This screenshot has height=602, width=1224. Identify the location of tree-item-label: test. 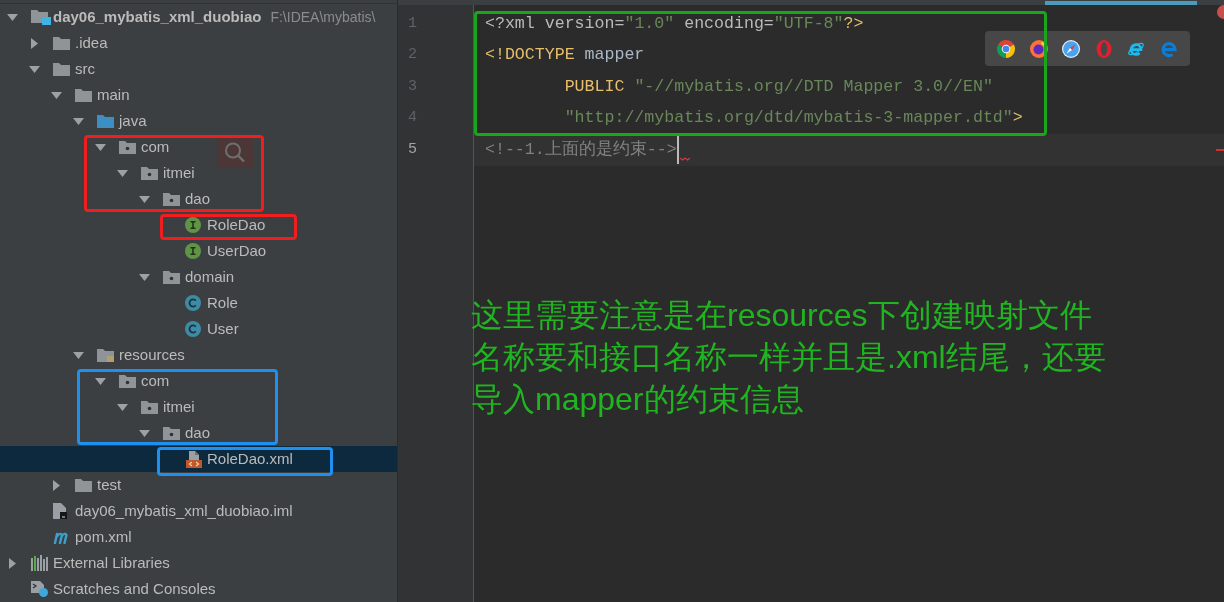
(109, 485).